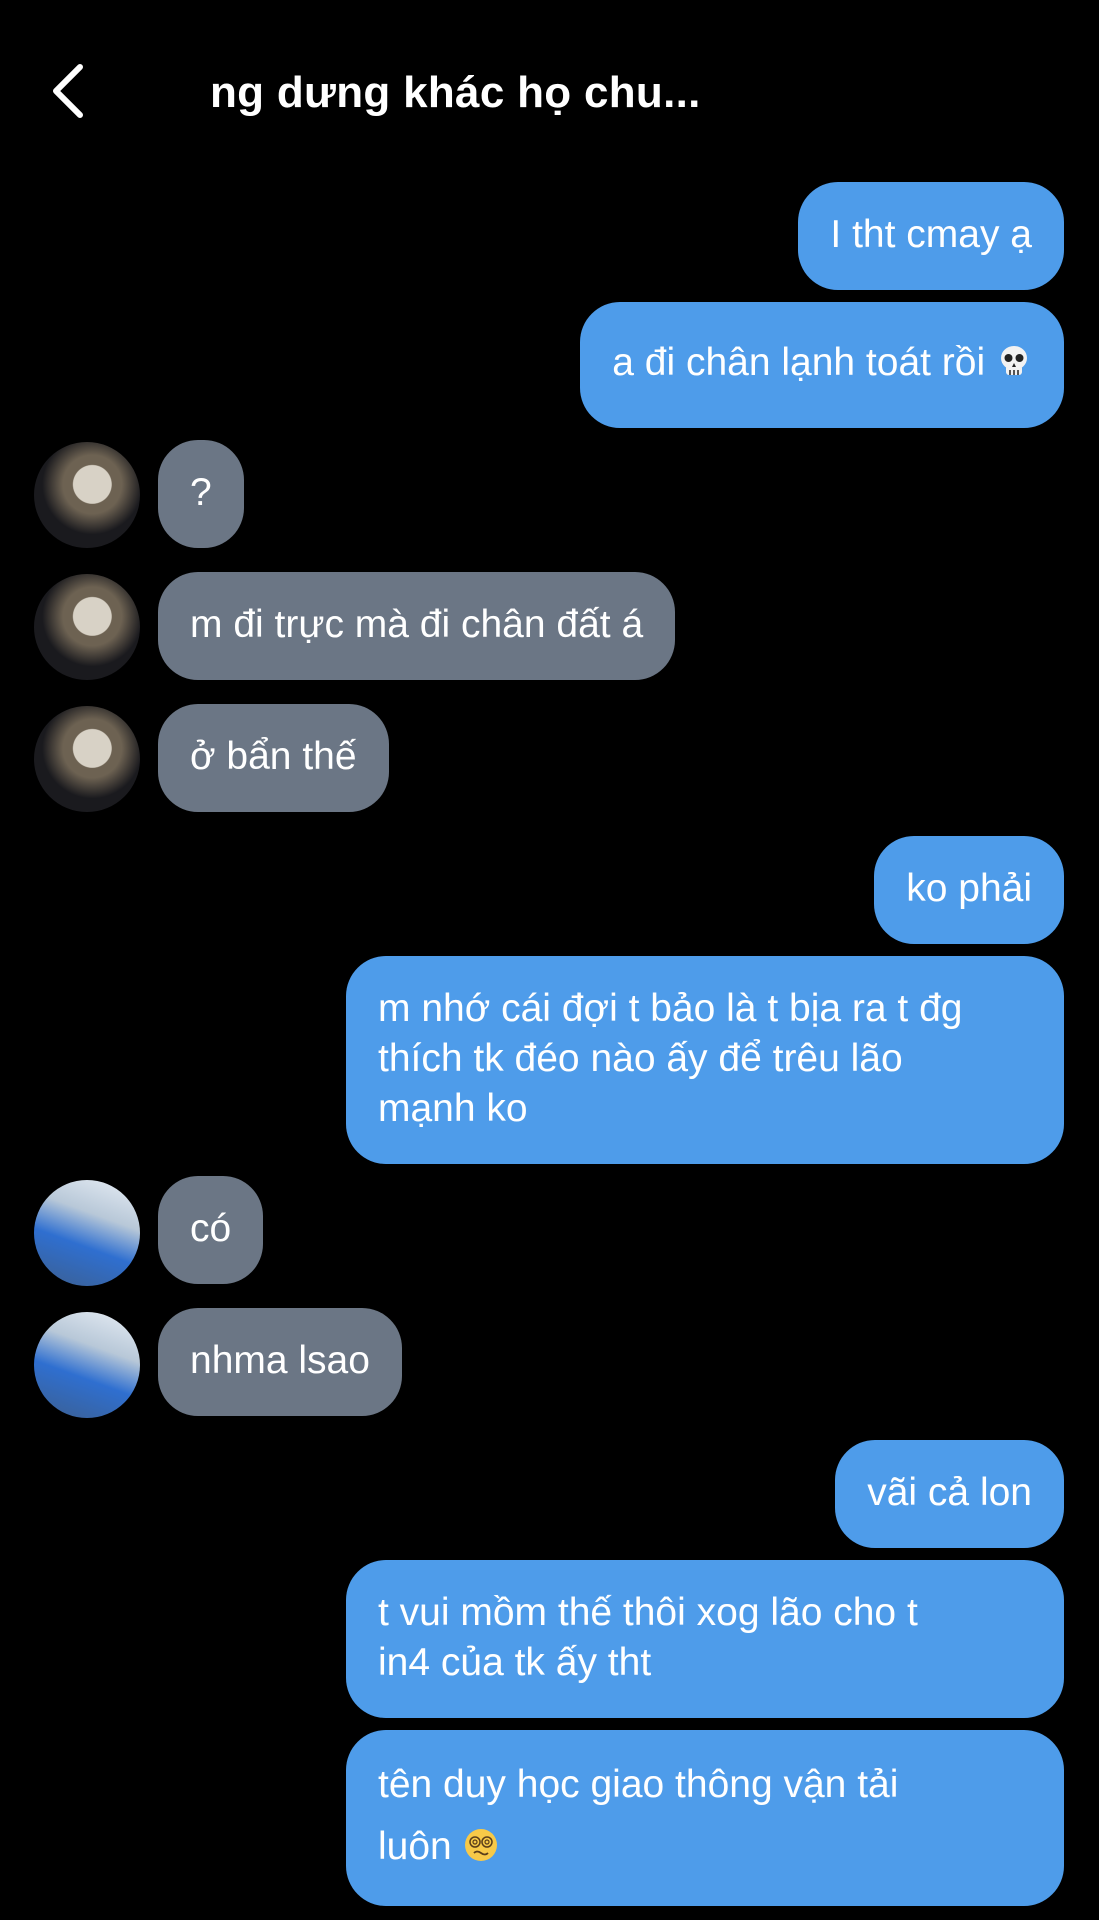 The image size is (1099, 1920). I want to click on message-incoming: m đi trực mà đi chân đất á, so click(417, 626).